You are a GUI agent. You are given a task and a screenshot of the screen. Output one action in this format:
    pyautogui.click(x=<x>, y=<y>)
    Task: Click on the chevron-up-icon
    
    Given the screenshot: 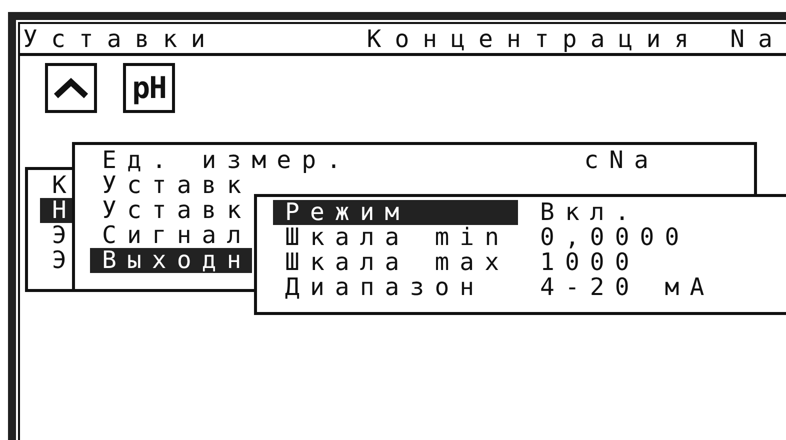 What is the action you would take?
    pyautogui.click(x=71, y=88)
    